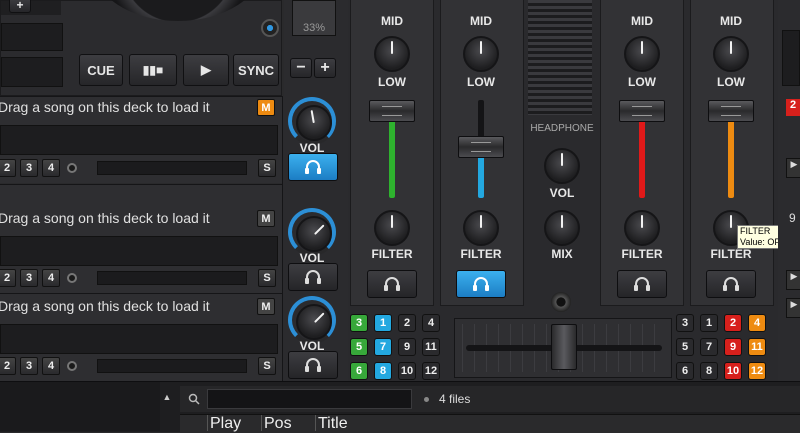  Describe the element at coordinates (256, 70) in the screenshot. I see `sync-button: SYNC` at that location.